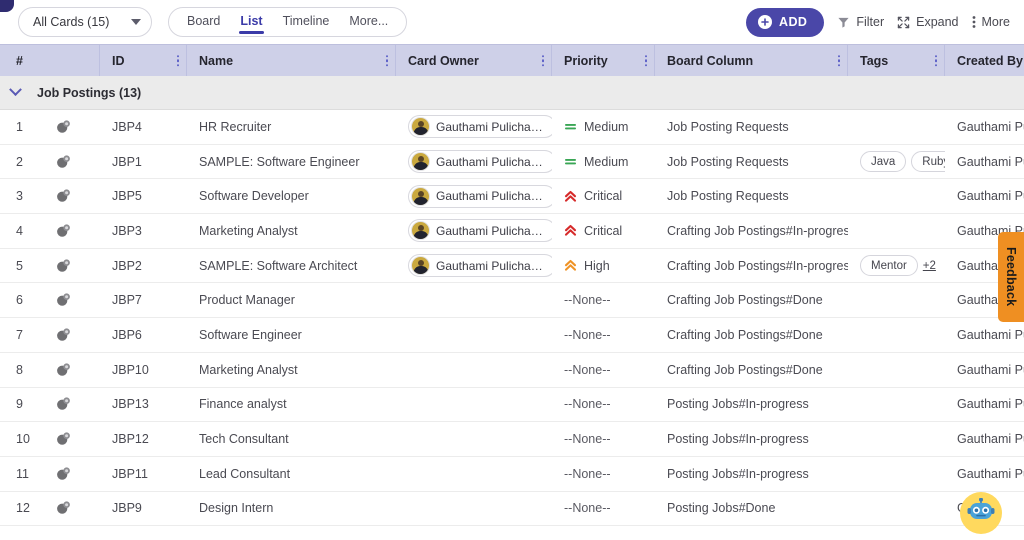  I want to click on chevron-down-icon, so click(15, 90).